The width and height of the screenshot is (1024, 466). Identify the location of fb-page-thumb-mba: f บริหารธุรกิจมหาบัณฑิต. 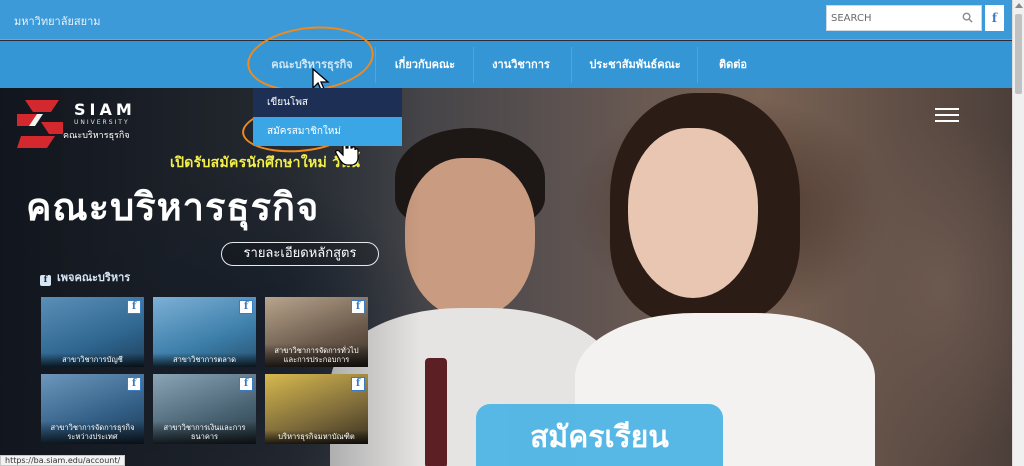
(316, 409).